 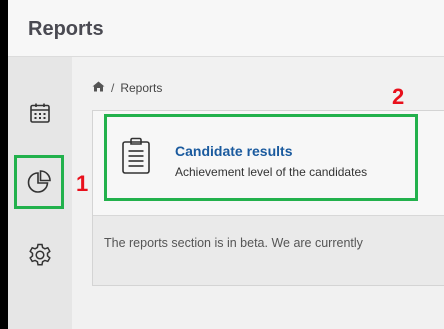 I want to click on sidebar-item-calendar, so click(x=40, y=113).